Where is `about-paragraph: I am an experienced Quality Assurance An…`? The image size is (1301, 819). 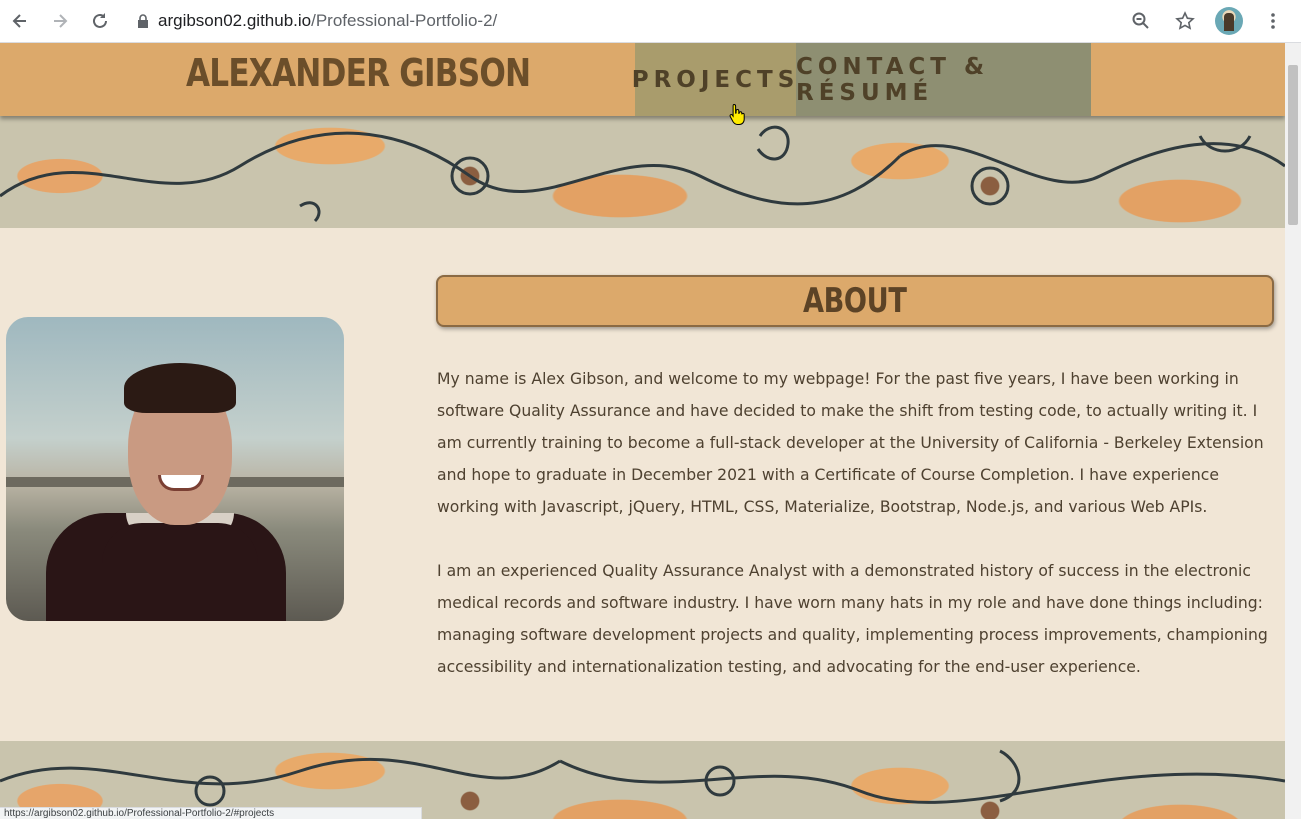 about-paragraph: I am an experienced Quality Assurance An… is located at coordinates (852, 618).